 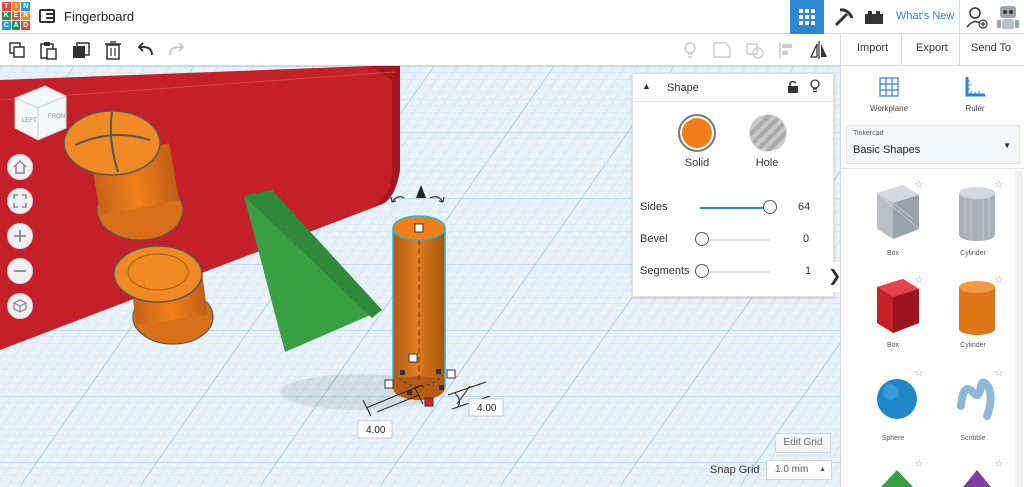 I want to click on logo-letter: I, so click(x=16, y=6).